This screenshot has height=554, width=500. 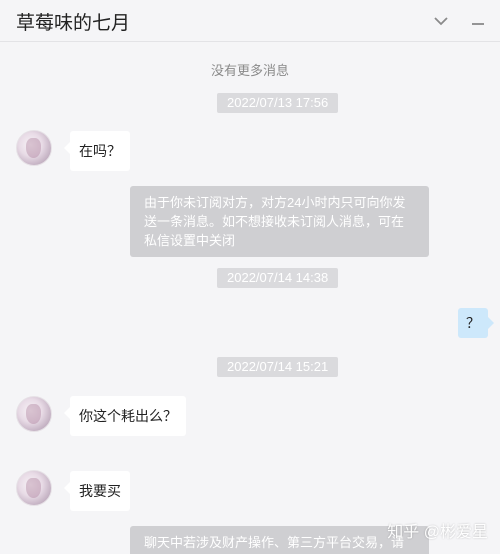 What do you see at coordinates (97, 151) in the screenshot?
I see `message-incoming: 在吗？` at bounding box center [97, 151].